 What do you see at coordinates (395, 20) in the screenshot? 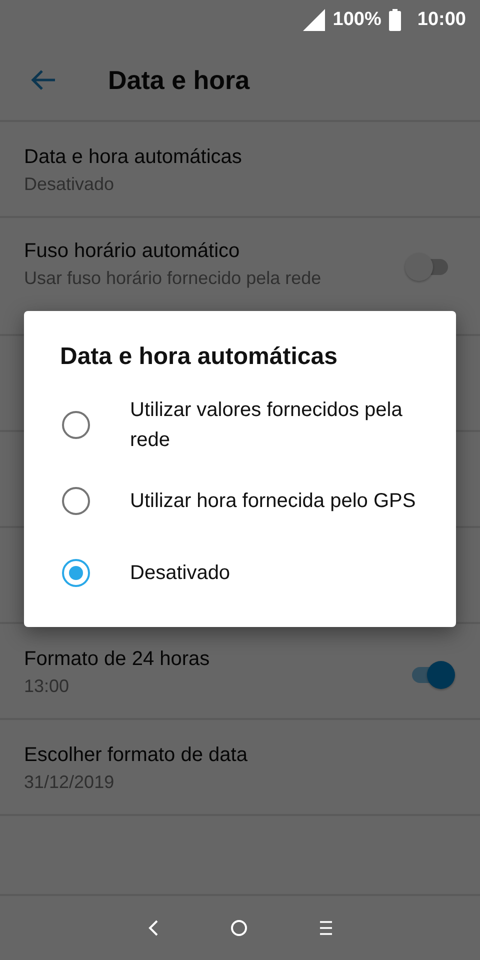
I see `battery-icon` at bounding box center [395, 20].